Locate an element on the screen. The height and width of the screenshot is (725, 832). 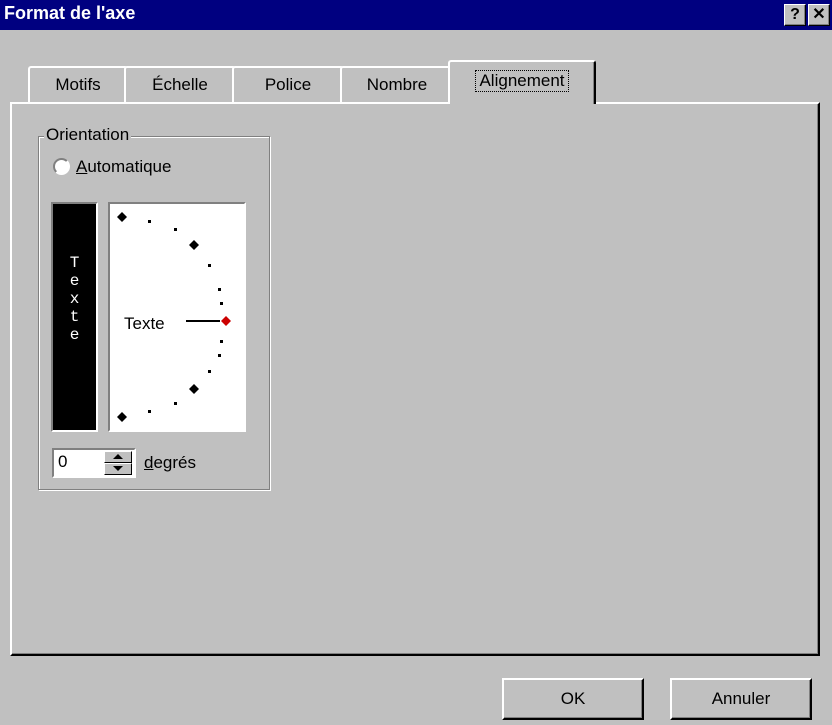
tab-echelle-label: Échelle is located at coordinates (180, 84).